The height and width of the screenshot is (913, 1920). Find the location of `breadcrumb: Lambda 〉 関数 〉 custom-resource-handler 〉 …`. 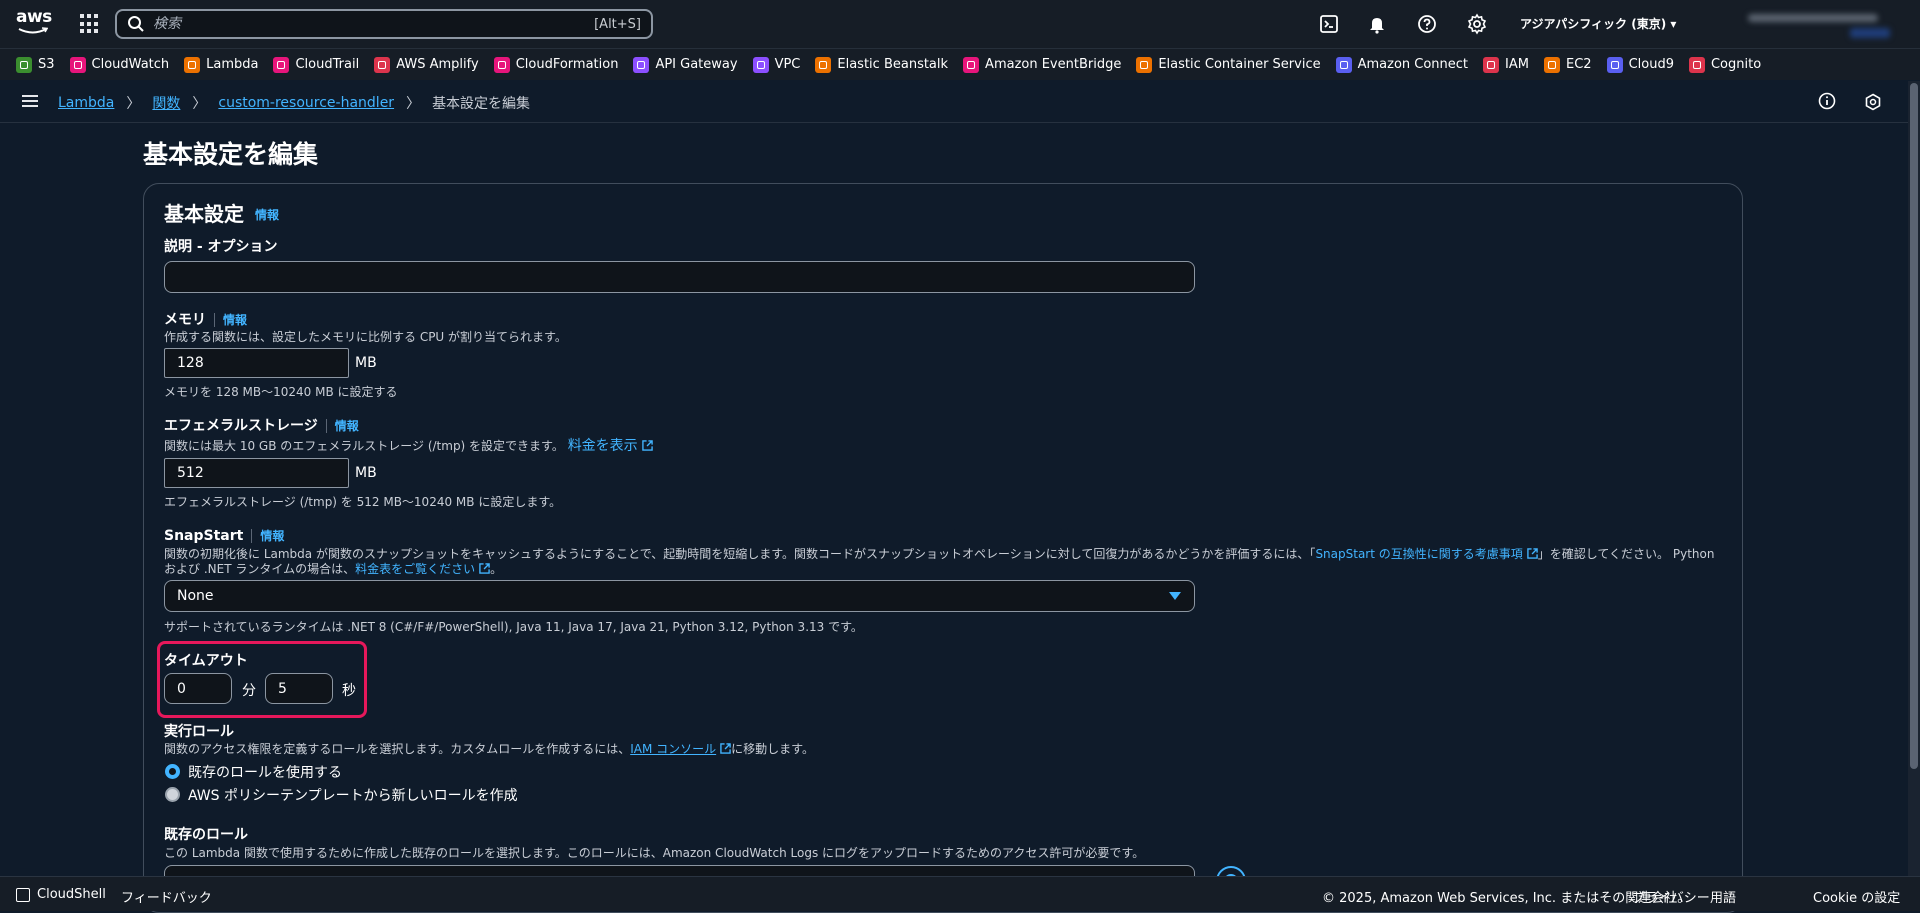

breadcrumb: Lambda 〉 関数 〉 custom-resource-handler 〉 … is located at coordinates (294, 103).